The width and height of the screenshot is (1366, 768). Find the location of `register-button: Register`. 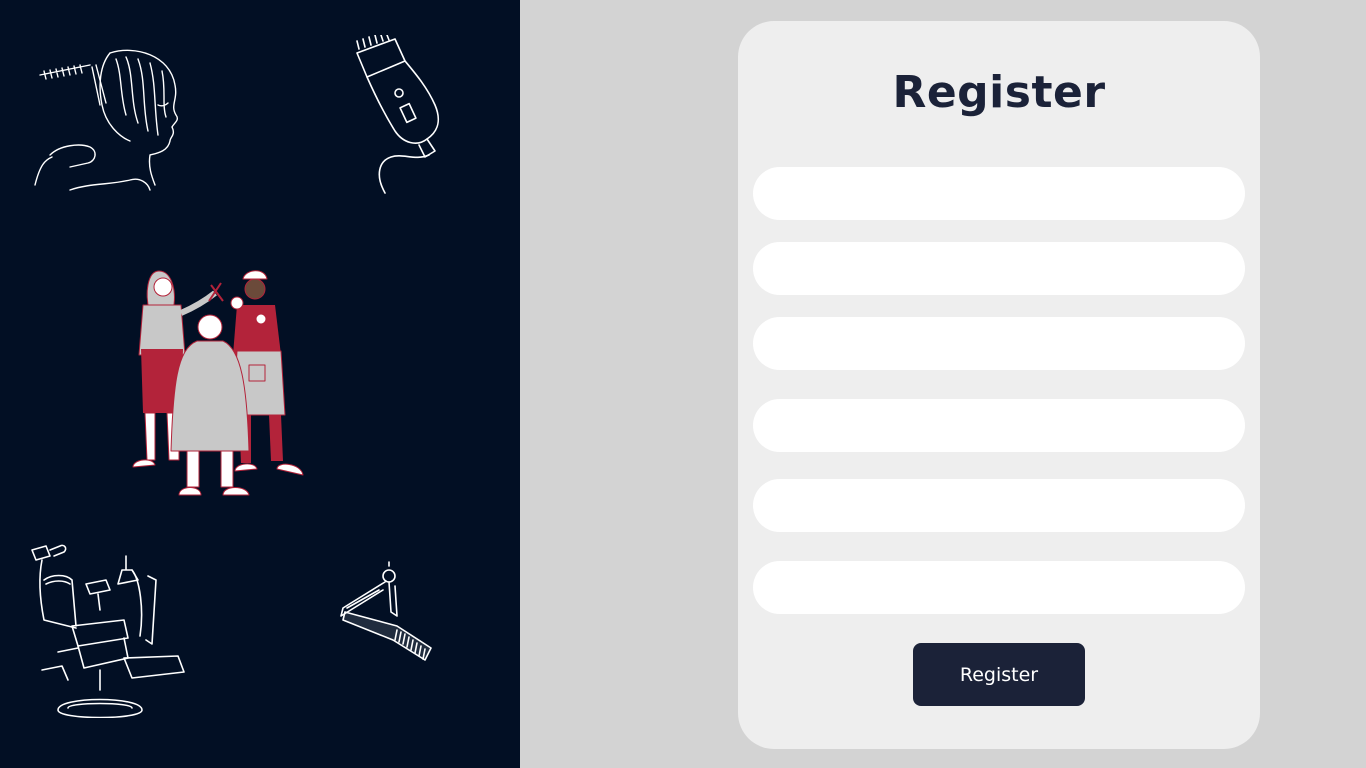

register-button: Register is located at coordinates (999, 674).